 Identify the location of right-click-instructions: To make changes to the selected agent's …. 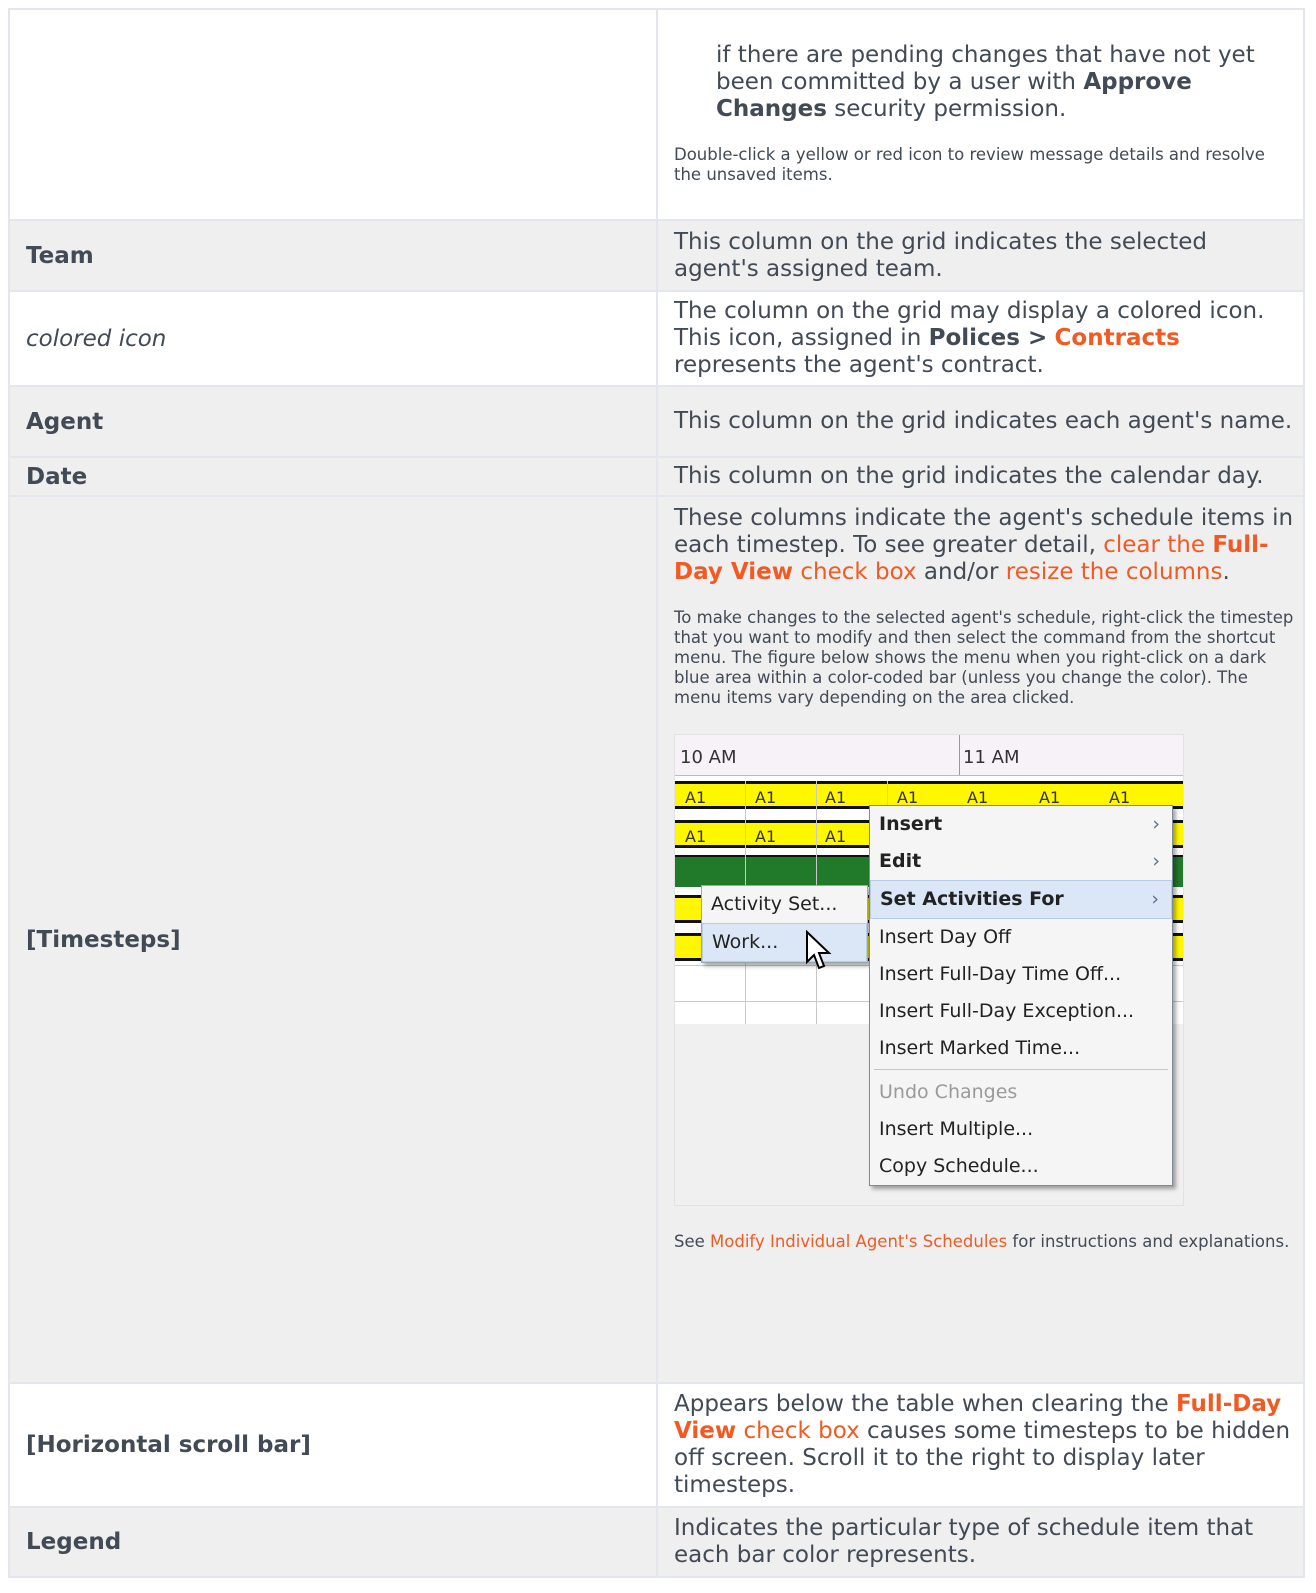
(984, 657).